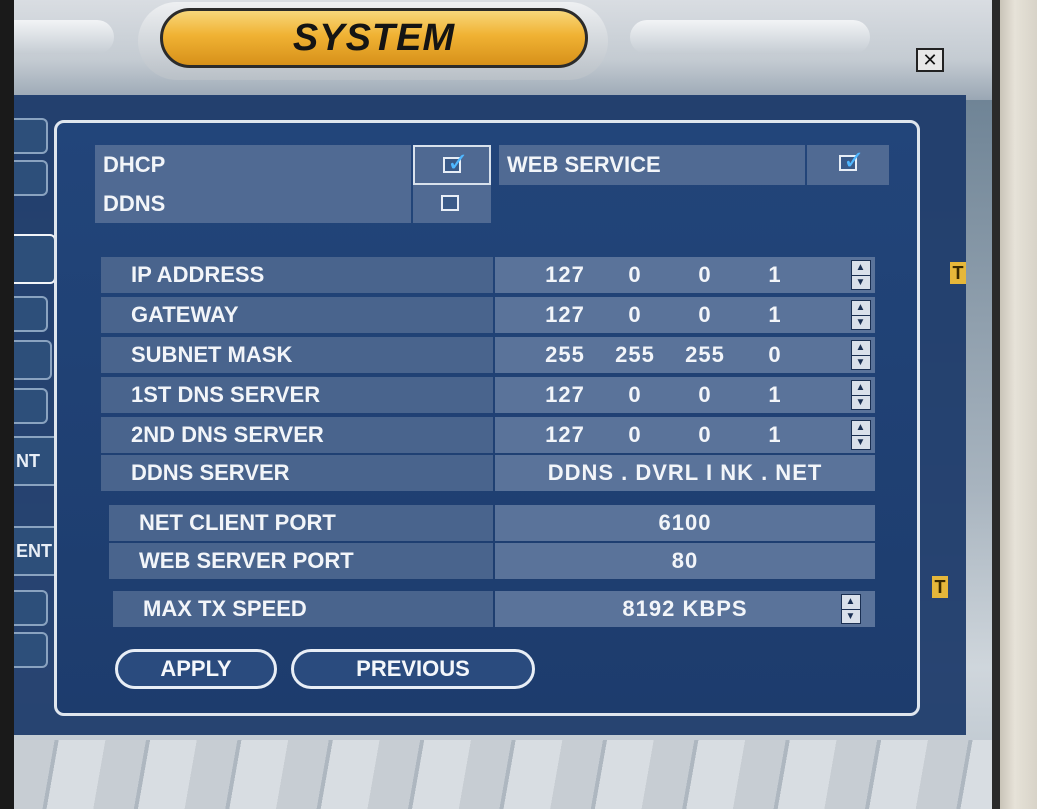 This screenshot has width=1037, height=809. Describe the element at coordinates (64, 37) in the screenshot. I see `header-pill-left` at that location.